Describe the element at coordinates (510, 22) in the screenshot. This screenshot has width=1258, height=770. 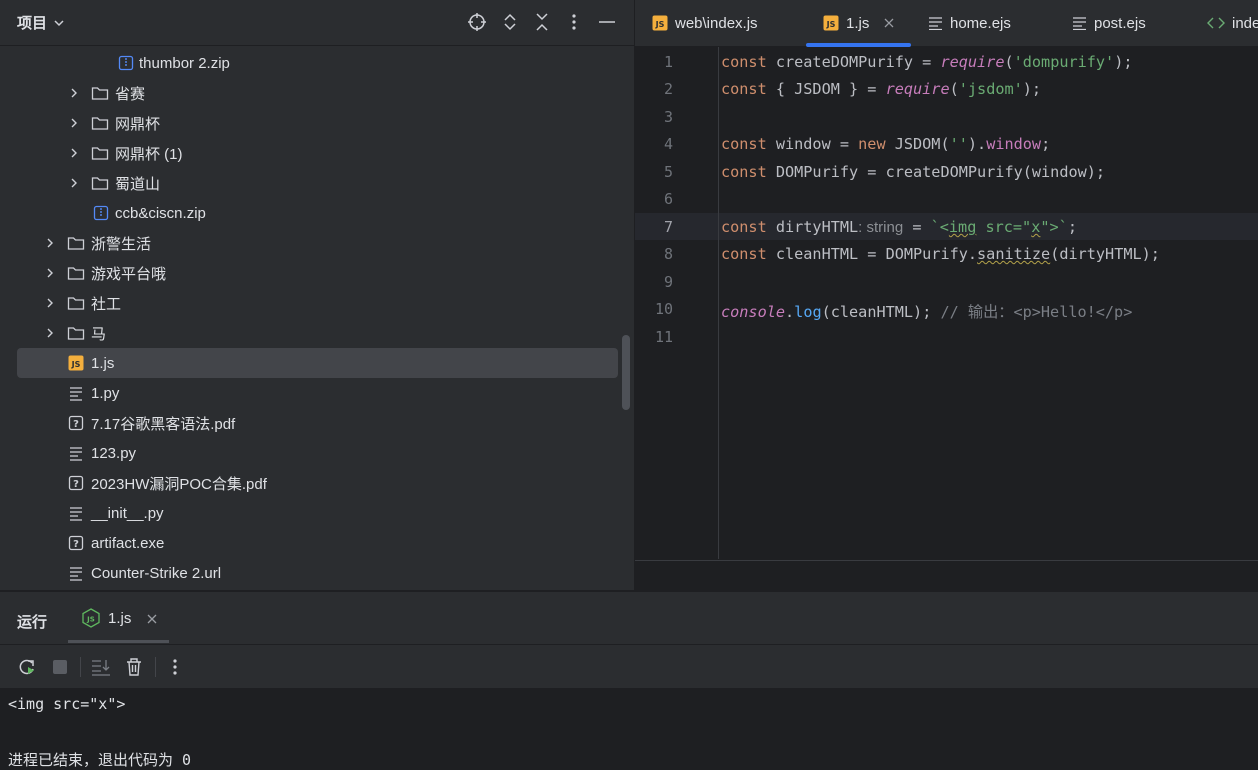
I see `expand-all-icon` at that location.